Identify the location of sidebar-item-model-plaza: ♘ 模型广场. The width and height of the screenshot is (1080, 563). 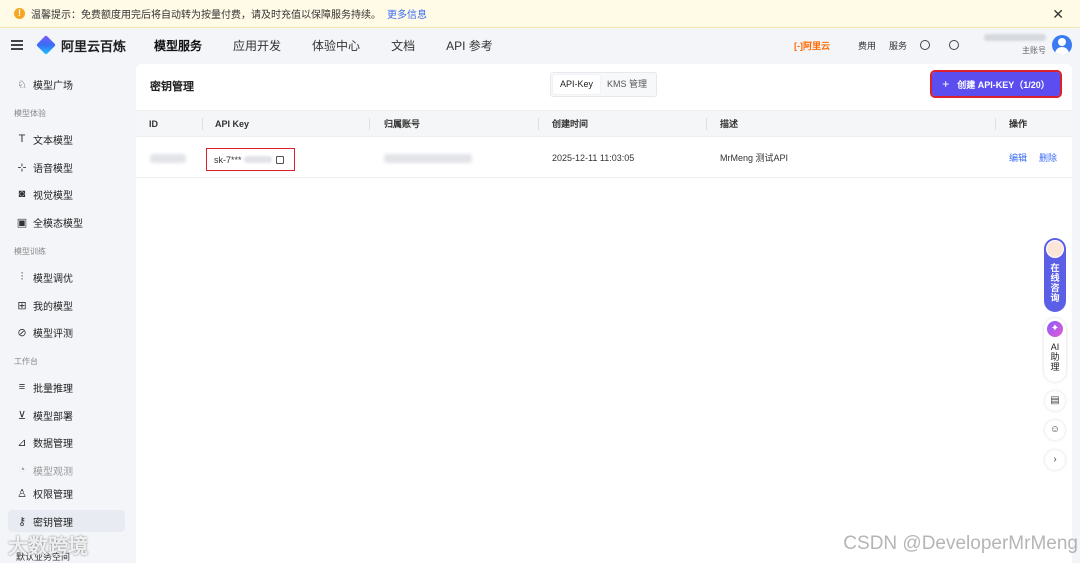
(66, 84).